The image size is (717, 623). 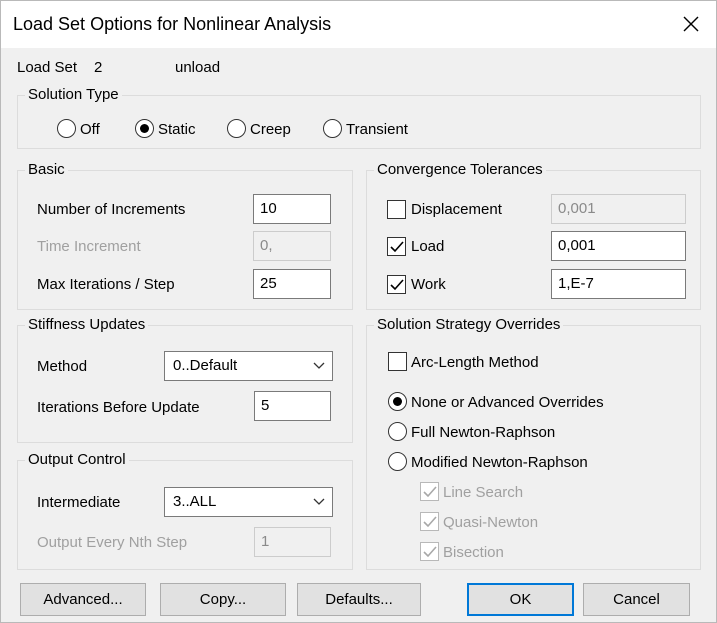 I want to click on strategy-title: Solution Strategy Overrides, so click(x=469, y=324).